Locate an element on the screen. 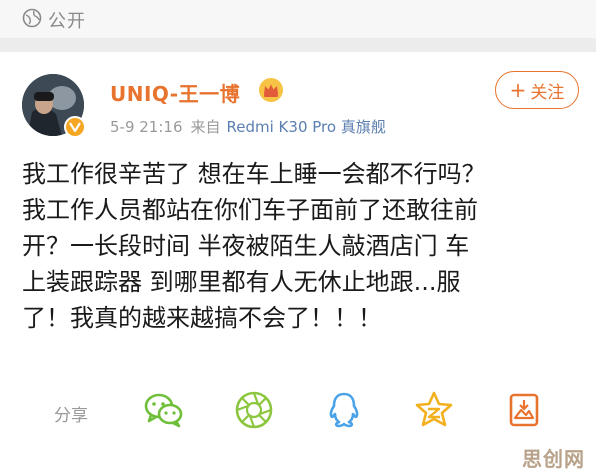  crown-icon is located at coordinates (271, 90).